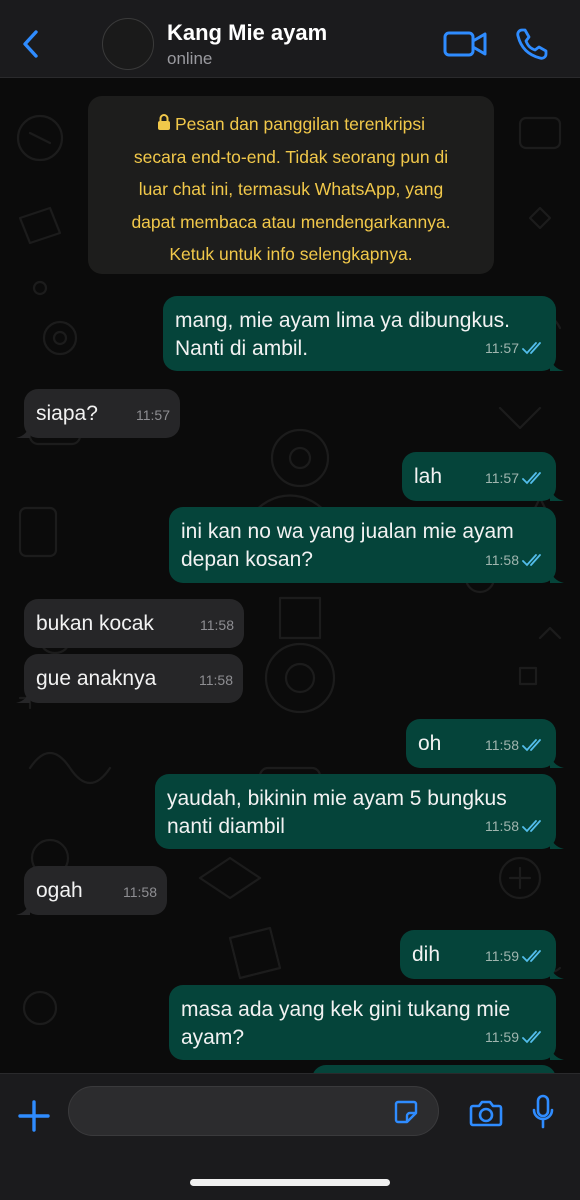 The image size is (580, 1200). What do you see at coordinates (465, 44) in the screenshot?
I see `video-camera-icon` at bounding box center [465, 44].